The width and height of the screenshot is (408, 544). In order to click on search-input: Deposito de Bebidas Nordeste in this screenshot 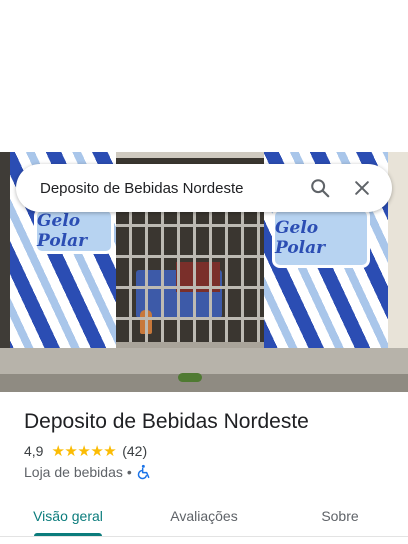, I will do `click(168, 188)`.